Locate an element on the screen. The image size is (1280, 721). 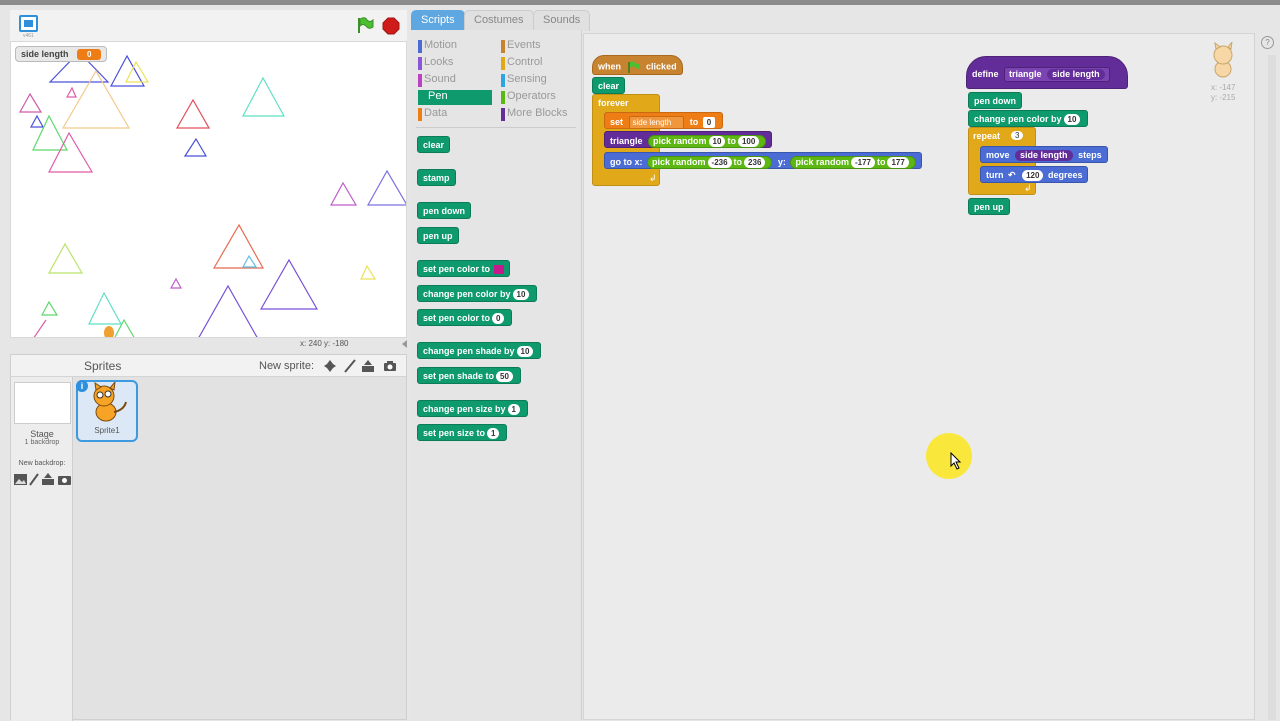
cursor-highlight is located at coordinates (949, 456).